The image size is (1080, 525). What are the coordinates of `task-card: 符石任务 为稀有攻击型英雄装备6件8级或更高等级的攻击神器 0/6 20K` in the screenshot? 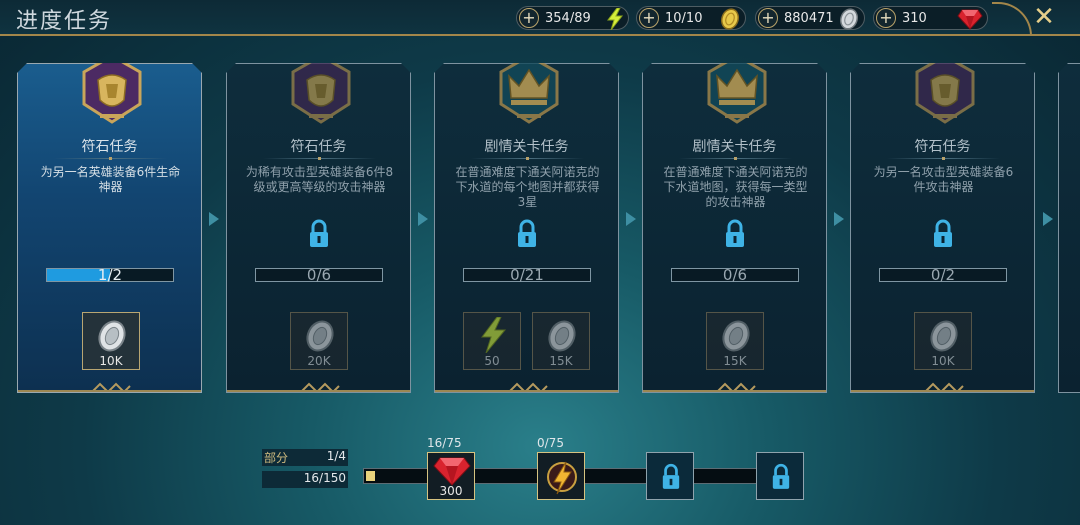 It's located at (318, 228).